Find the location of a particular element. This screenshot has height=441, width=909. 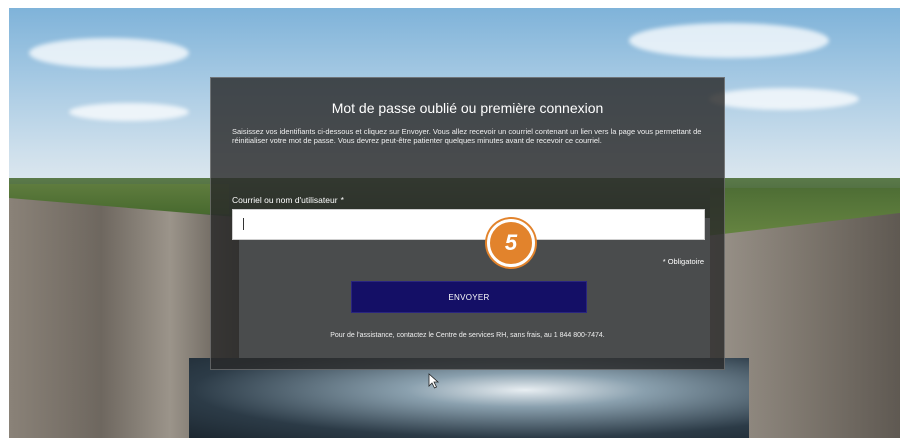

username-input is located at coordinates (468, 224).